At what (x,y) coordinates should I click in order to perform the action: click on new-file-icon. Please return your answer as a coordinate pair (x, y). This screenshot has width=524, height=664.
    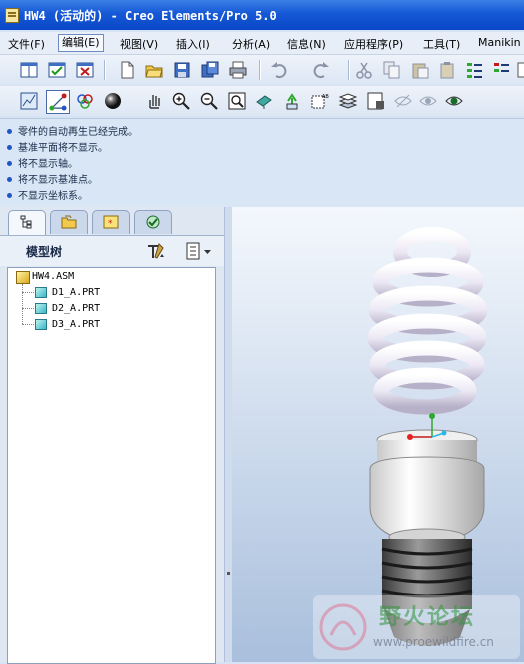
    Looking at the image, I should click on (127, 70).